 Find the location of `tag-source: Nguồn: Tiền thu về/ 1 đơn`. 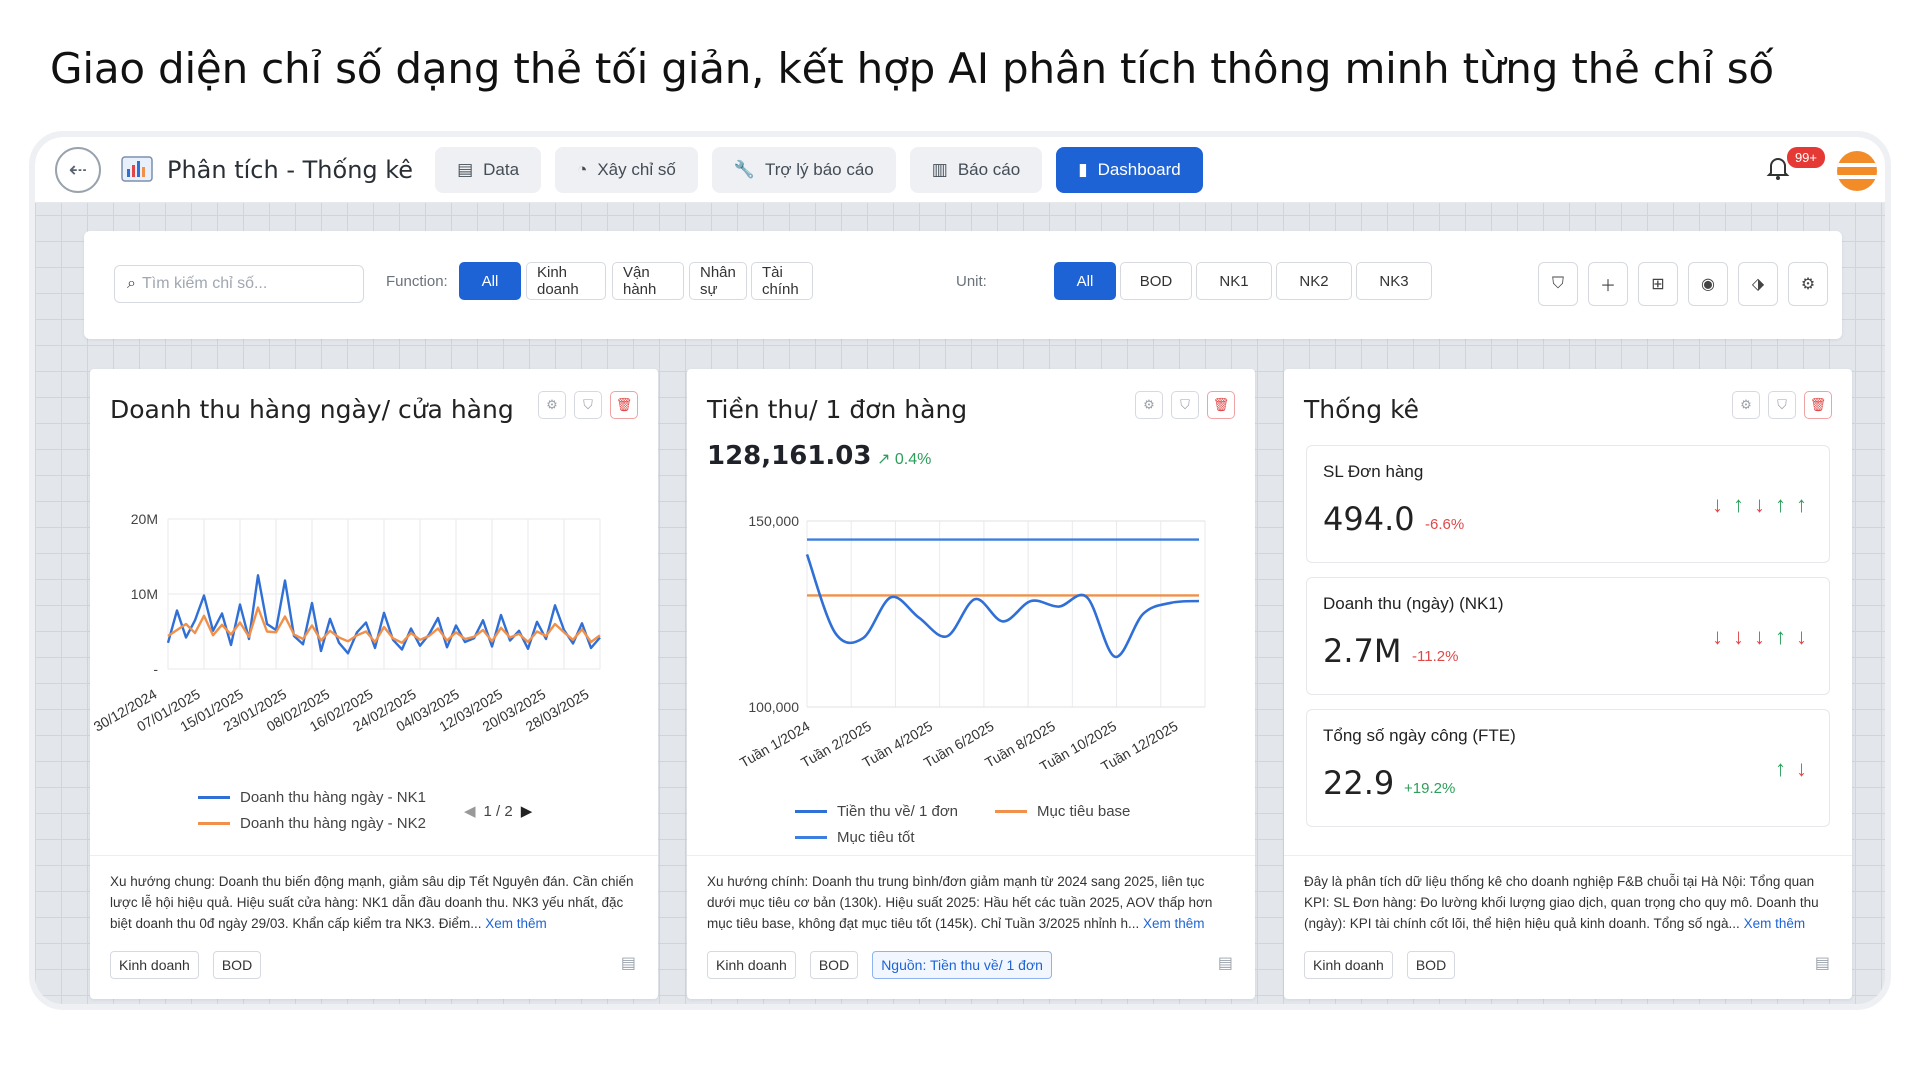

tag-source: Nguồn: Tiền thu về/ 1 đơn is located at coordinates (962, 965).